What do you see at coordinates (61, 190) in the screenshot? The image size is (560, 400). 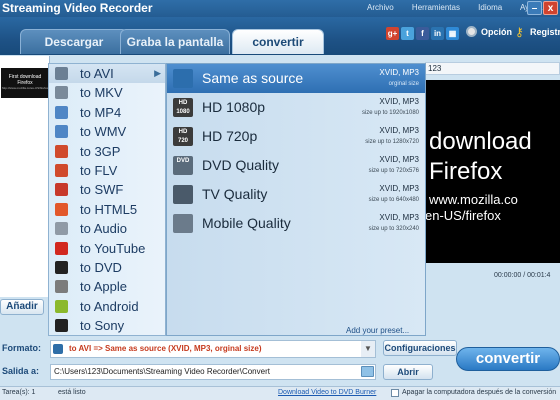 I see `swf-file-icon` at bounding box center [61, 190].